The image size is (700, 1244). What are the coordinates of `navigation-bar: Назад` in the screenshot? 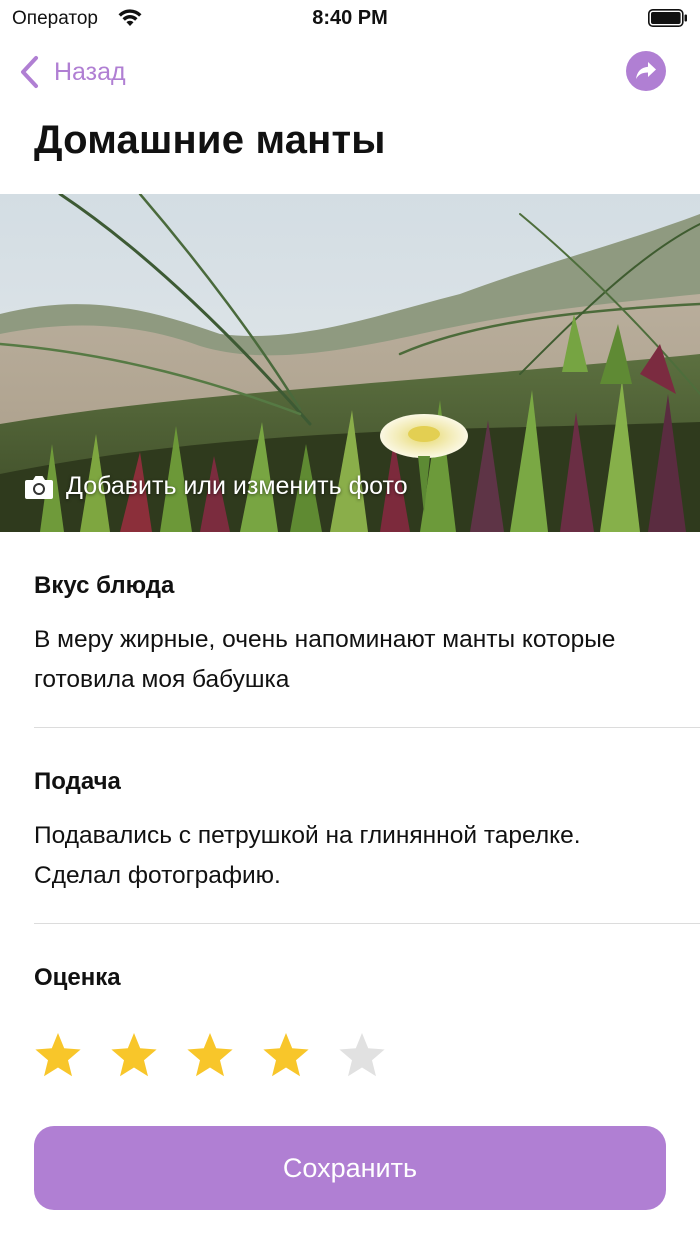 It's located at (350, 72).